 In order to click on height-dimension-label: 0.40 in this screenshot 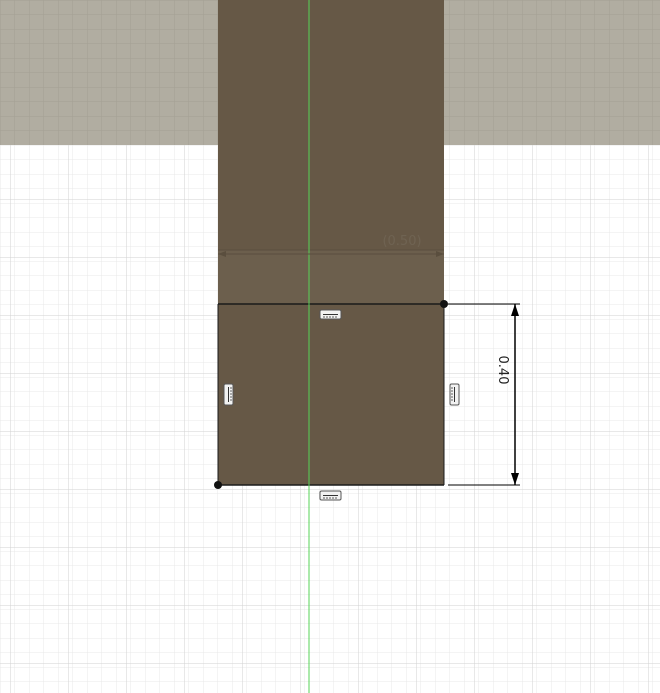, I will do `click(502, 370)`.